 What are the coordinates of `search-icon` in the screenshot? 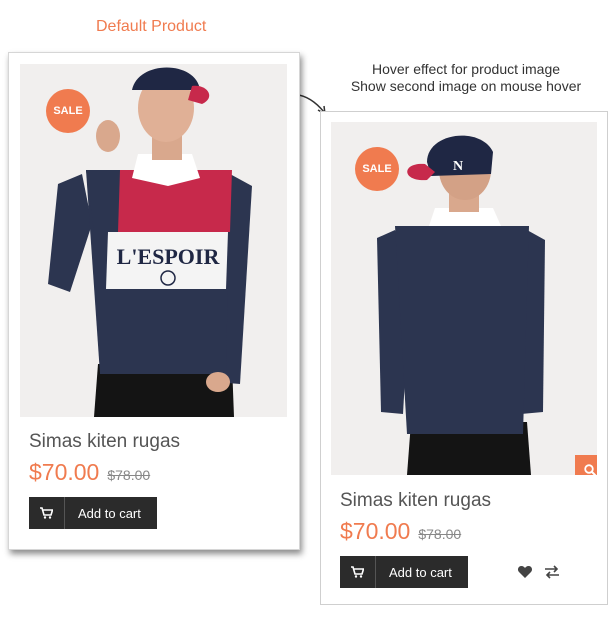 It's located at (590, 469).